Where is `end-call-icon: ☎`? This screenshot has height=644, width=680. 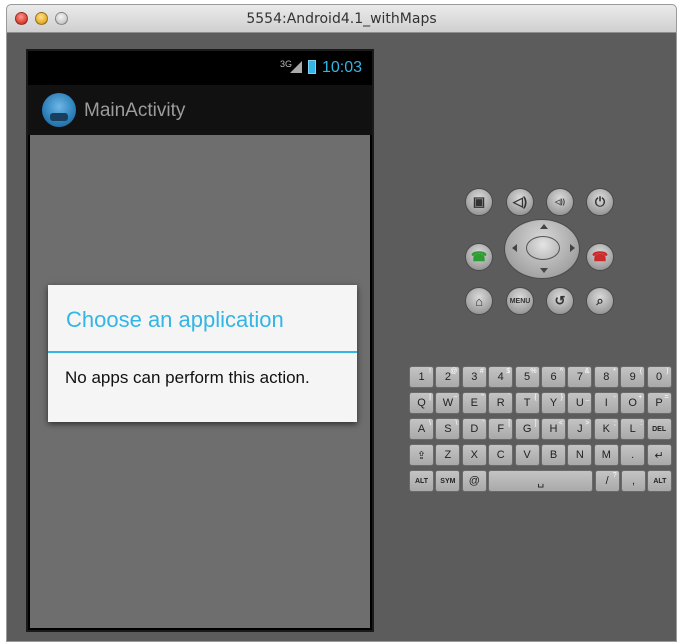 end-call-icon: ☎ is located at coordinates (600, 257).